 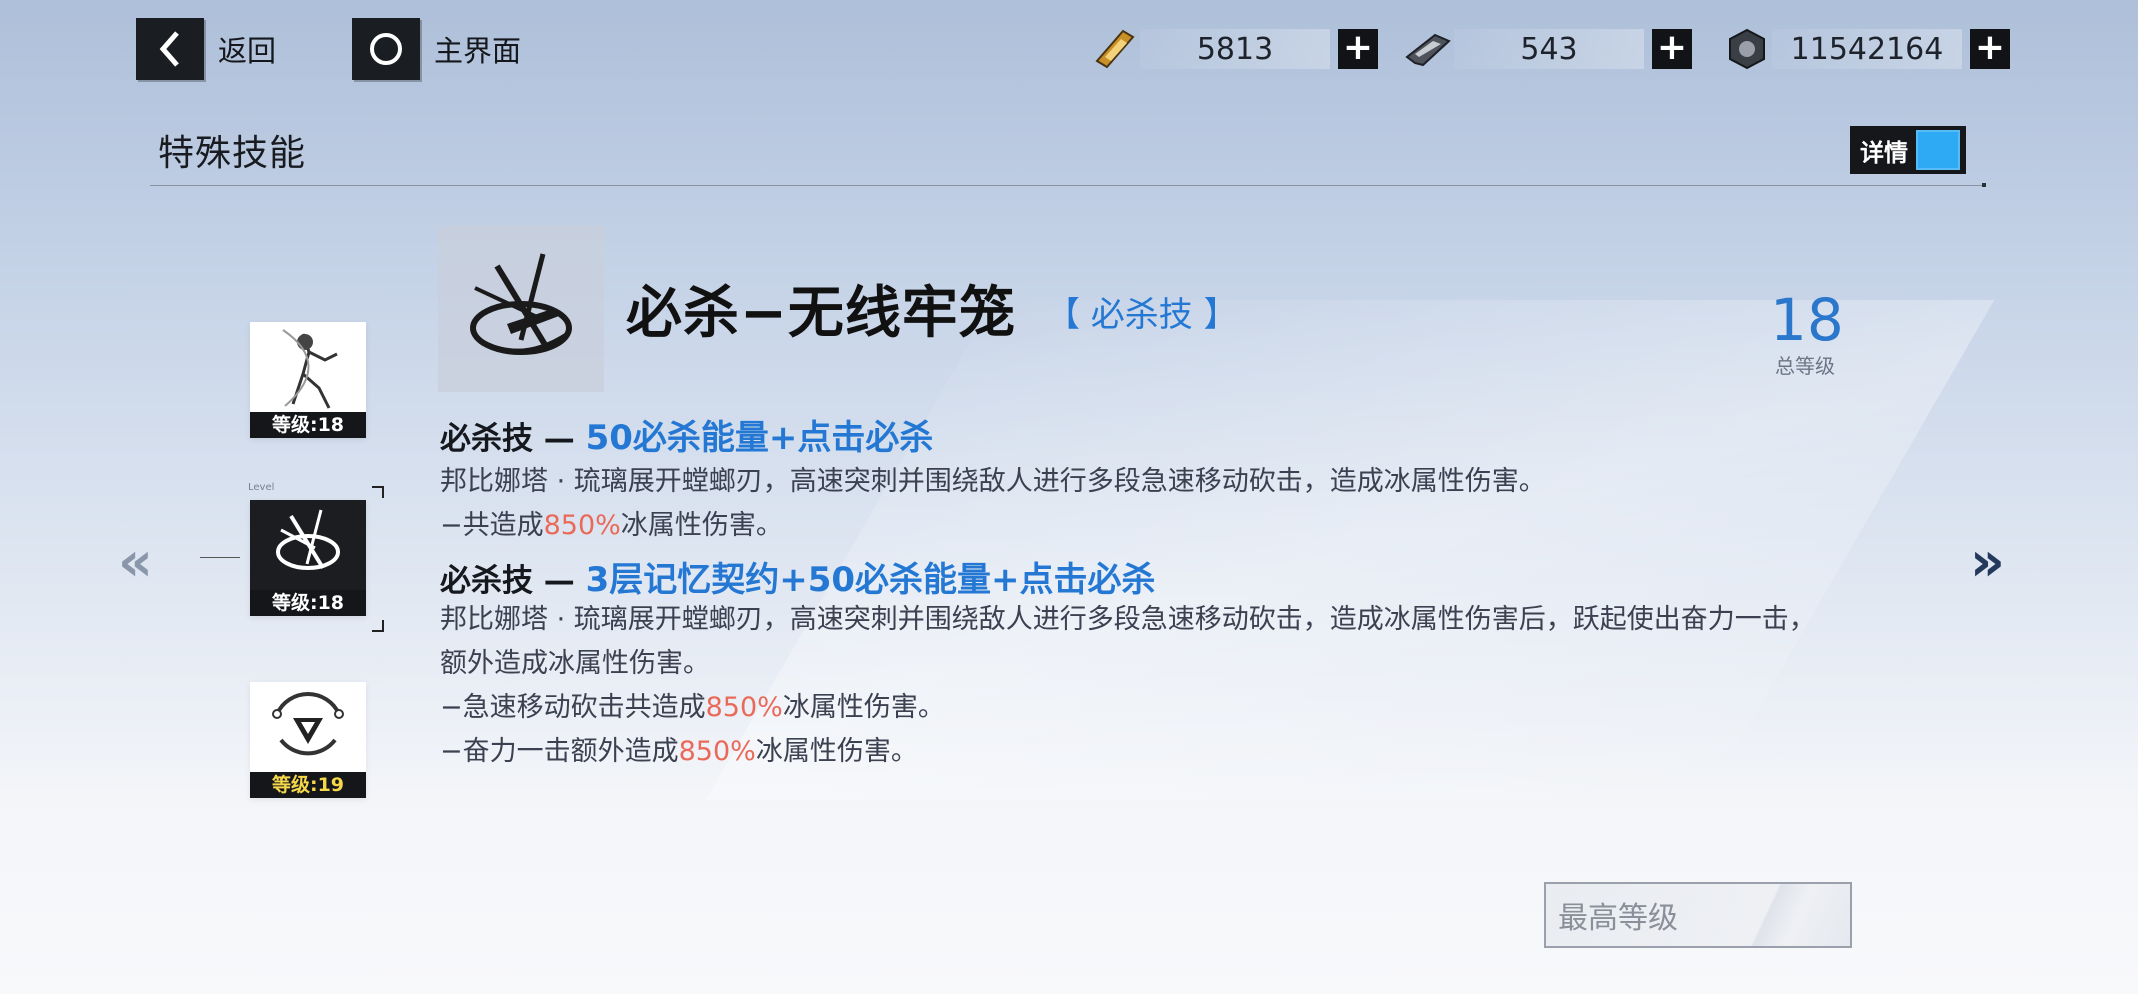 What do you see at coordinates (821, 313) in the screenshot?
I see `skill-name: 必杀−无线牢笼` at bounding box center [821, 313].